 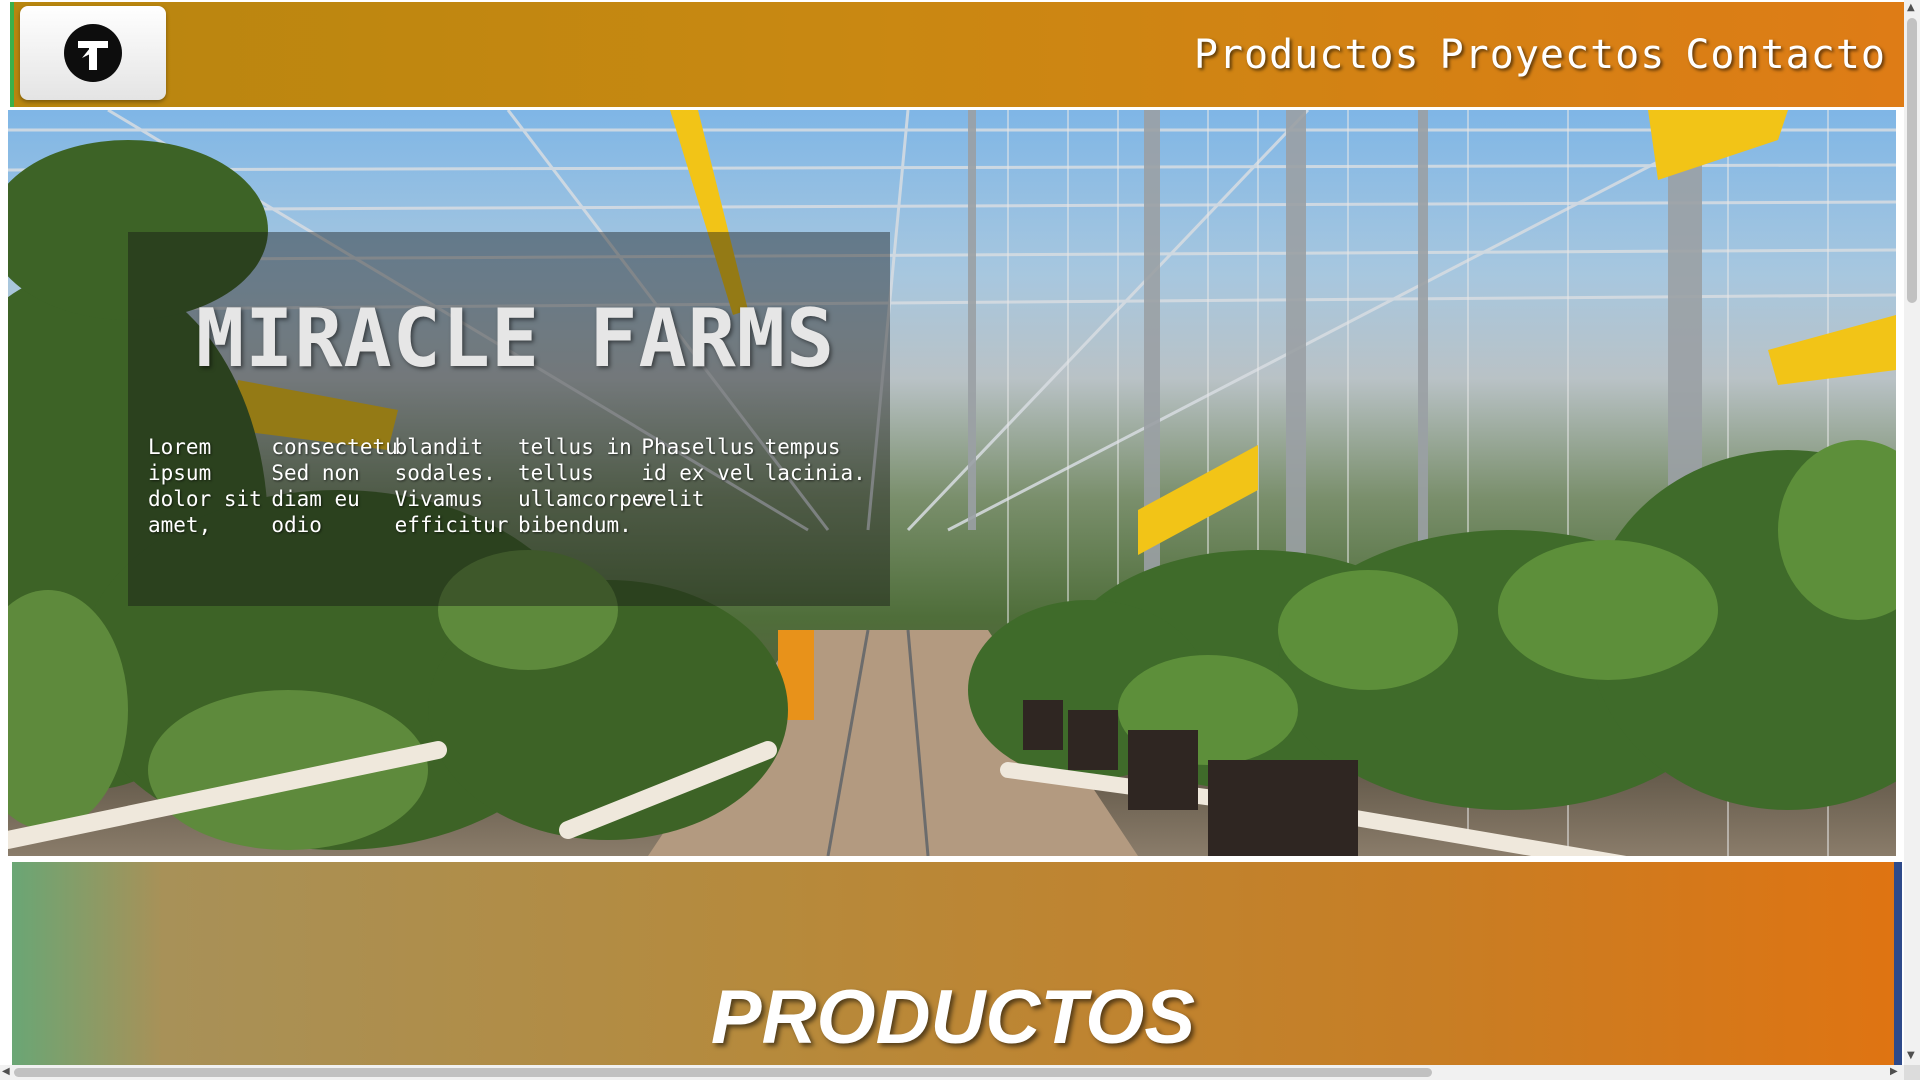 What do you see at coordinates (1912, 532) in the screenshot?
I see `vertical-scrollbar: ▲ ▼` at bounding box center [1912, 532].